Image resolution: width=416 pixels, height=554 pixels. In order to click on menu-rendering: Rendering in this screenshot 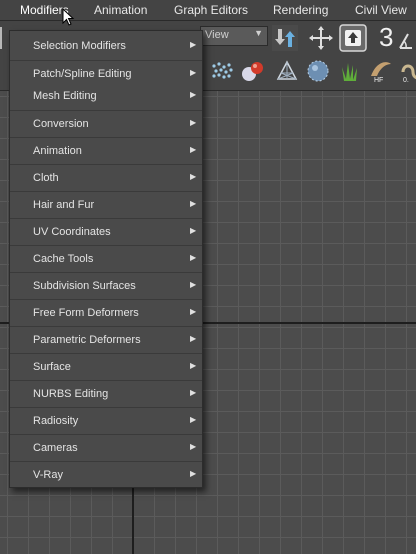, I will do `click(300, 10)`.